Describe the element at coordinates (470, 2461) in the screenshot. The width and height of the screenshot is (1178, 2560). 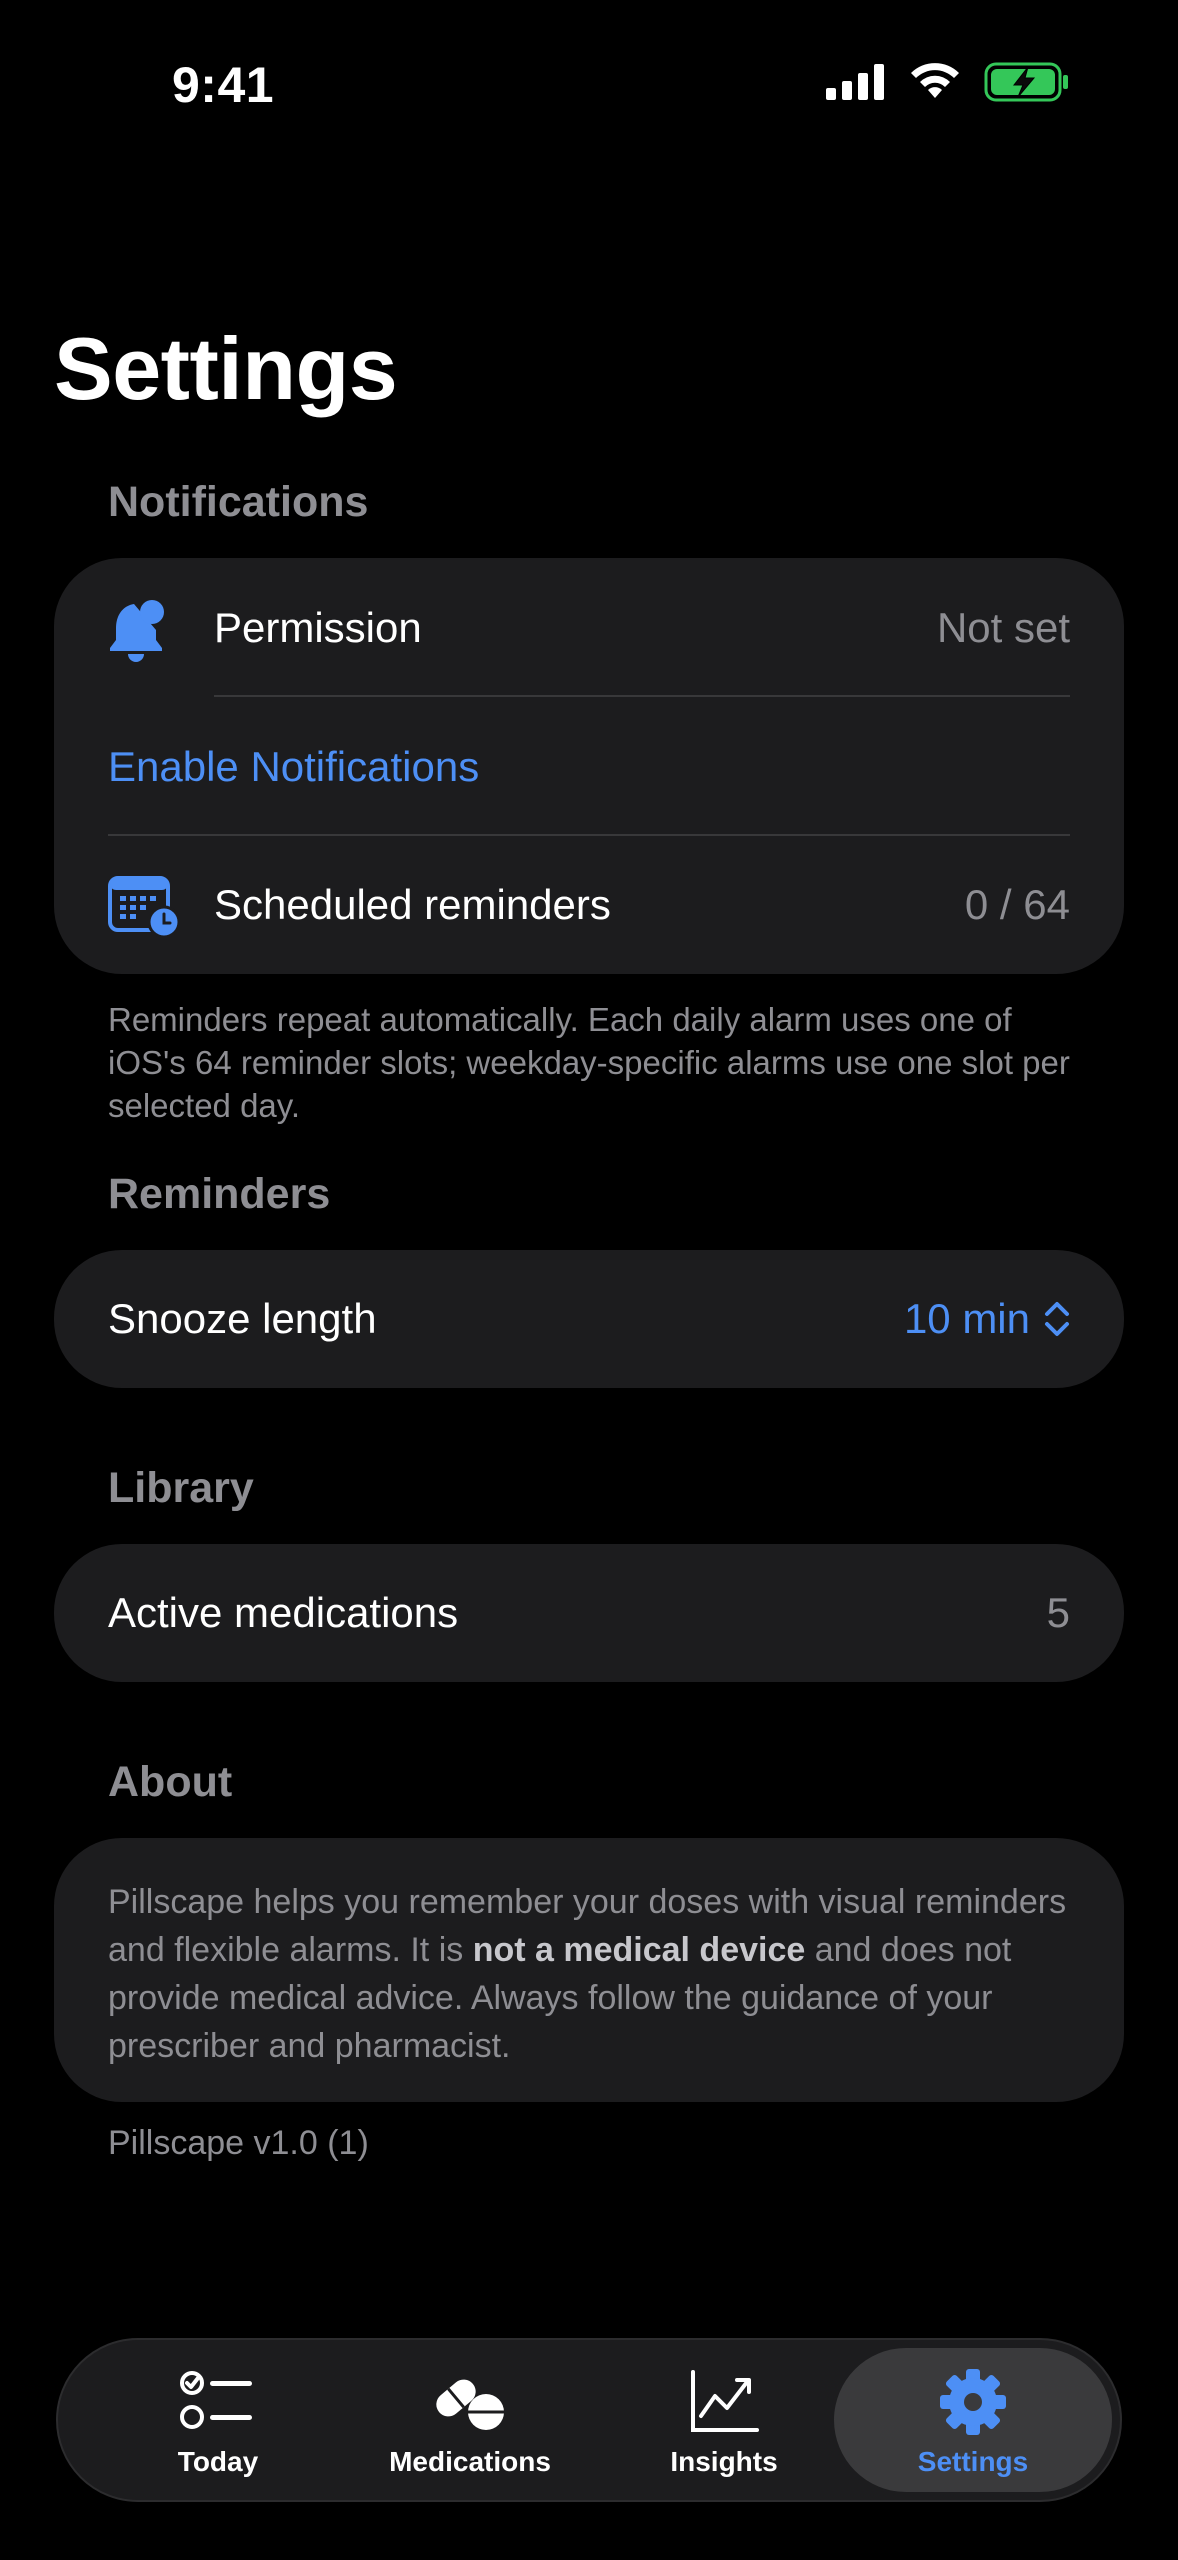
I see `tab-label: Medications` at that location.